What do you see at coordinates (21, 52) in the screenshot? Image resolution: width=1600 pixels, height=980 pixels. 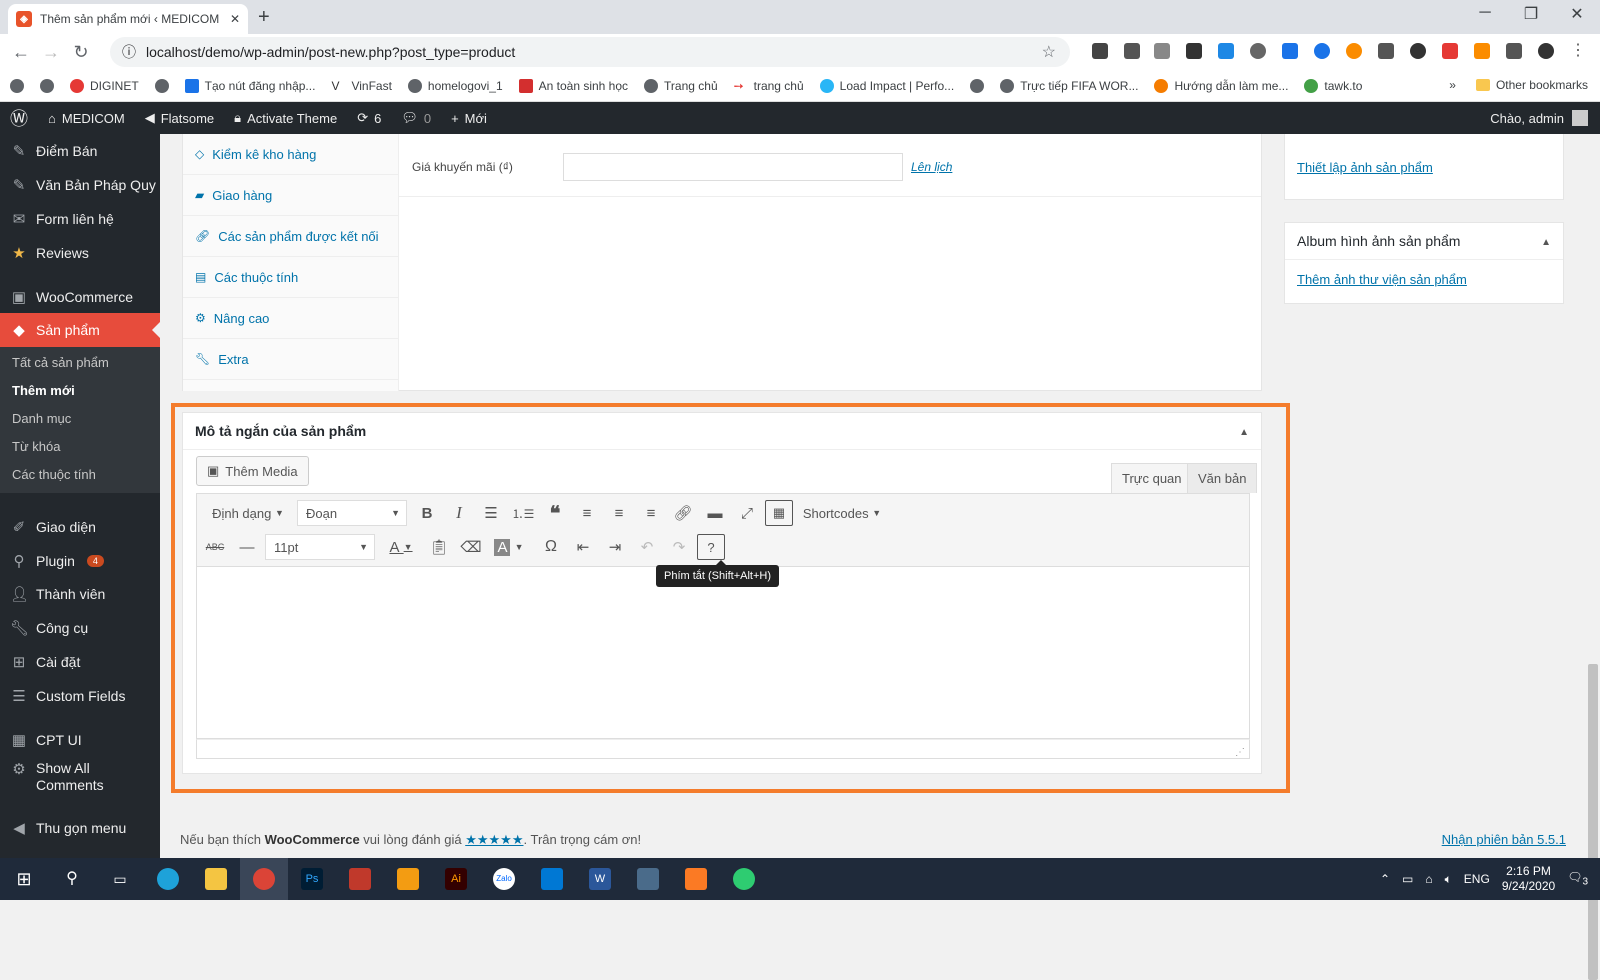 I see `back-button: ←` at bounding box center [21, 52].